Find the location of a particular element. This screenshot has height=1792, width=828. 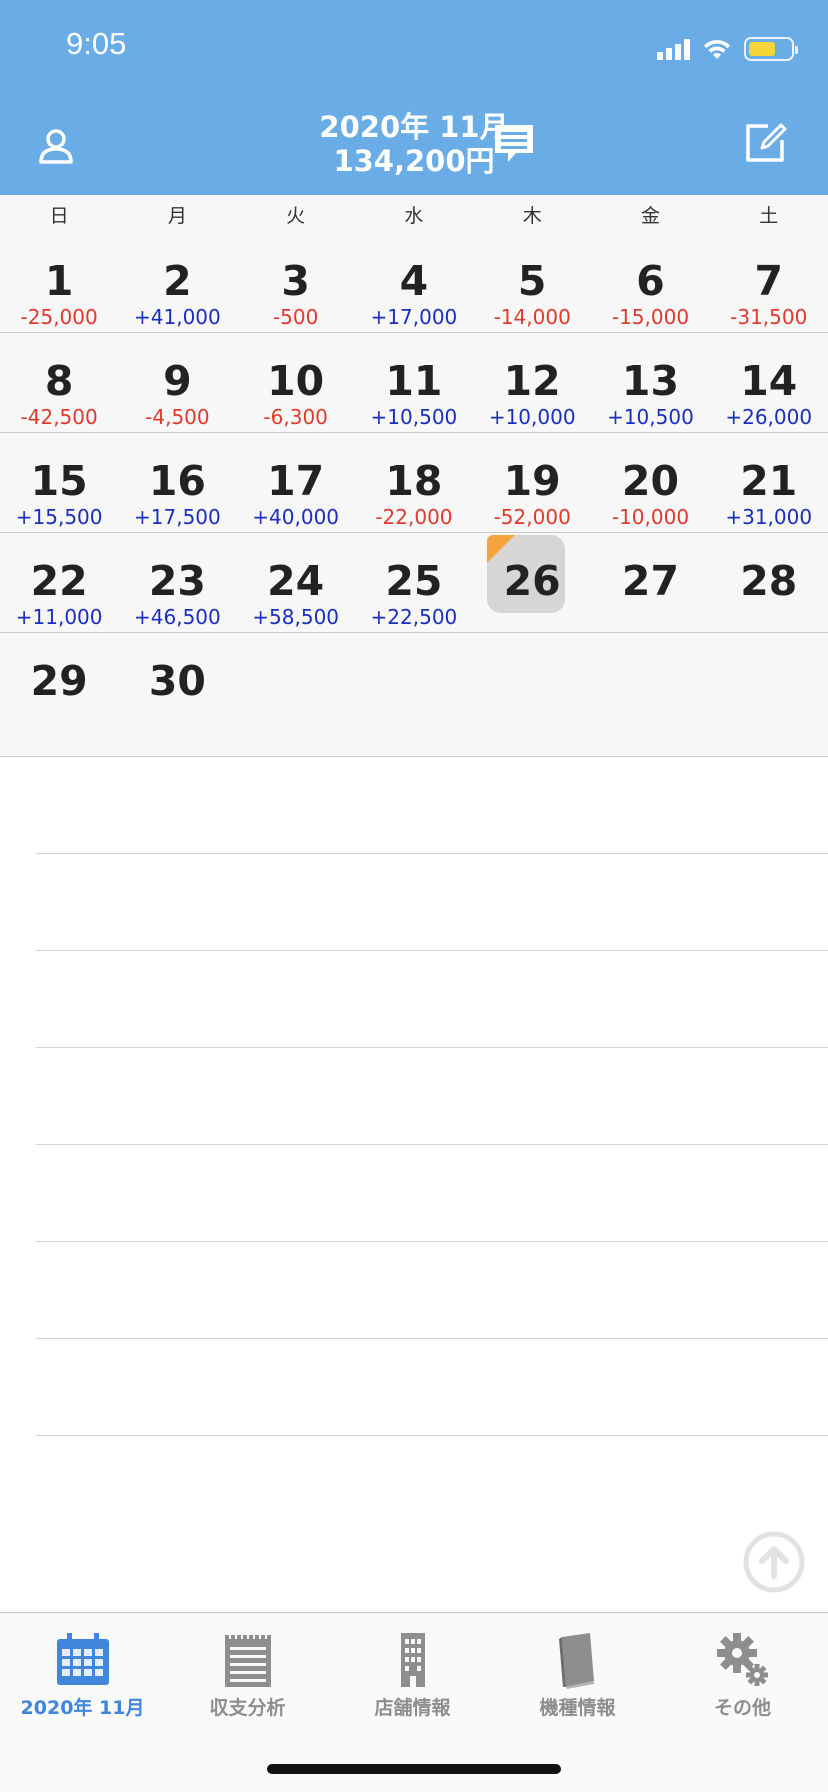

notepad-icon is located at coordinates (247, 1659).